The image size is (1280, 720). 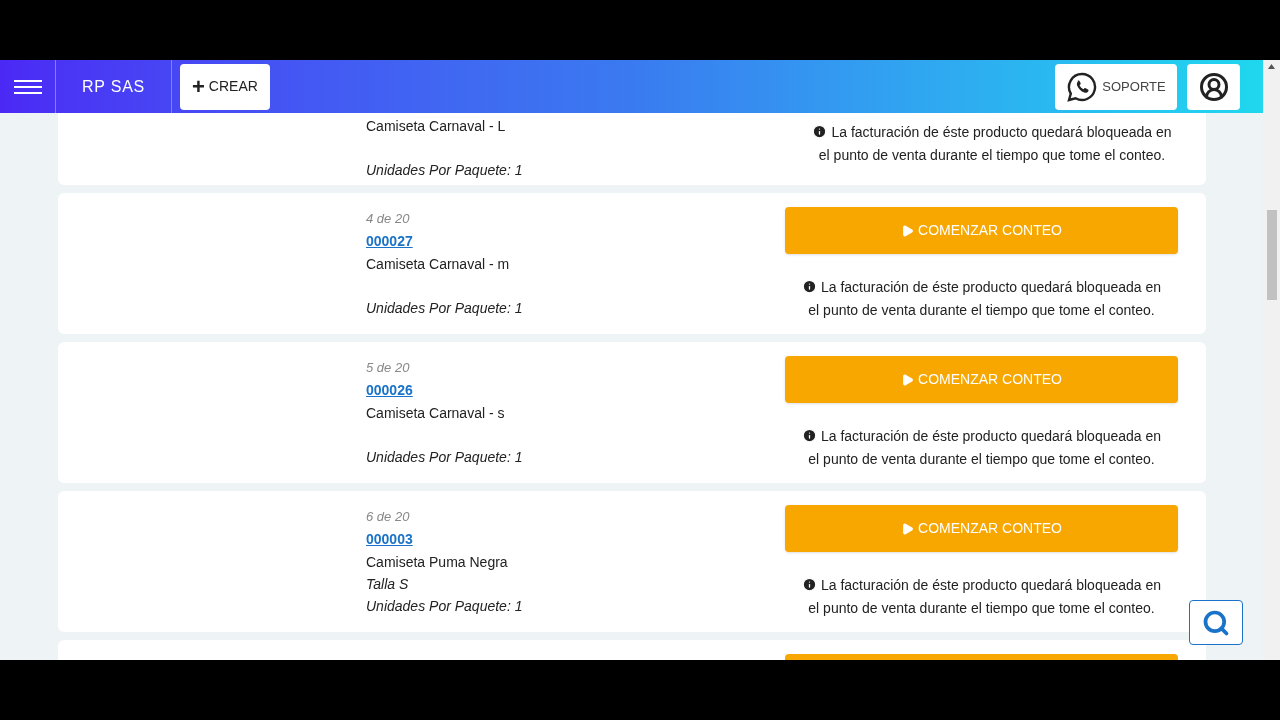 I want to click on product-code-link: 000027, so click(x=389, y=241).